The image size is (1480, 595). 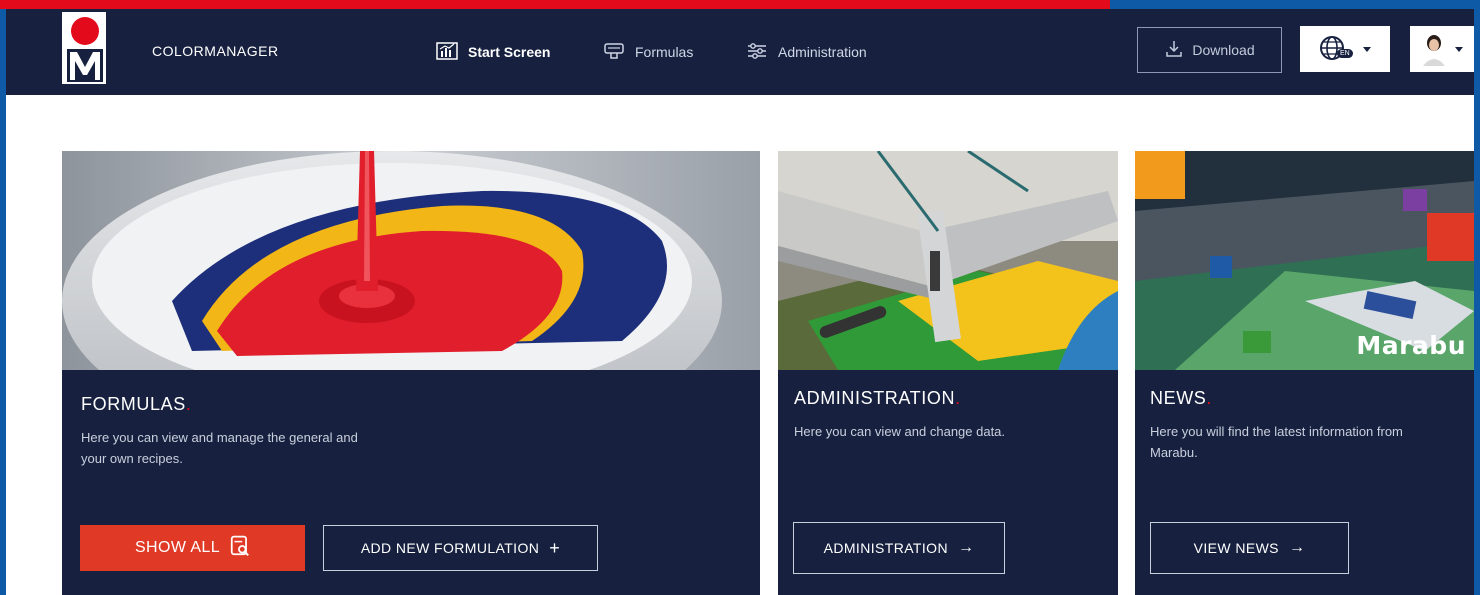 I want to click on language-selector: EN, so click(x=1345, y=49).